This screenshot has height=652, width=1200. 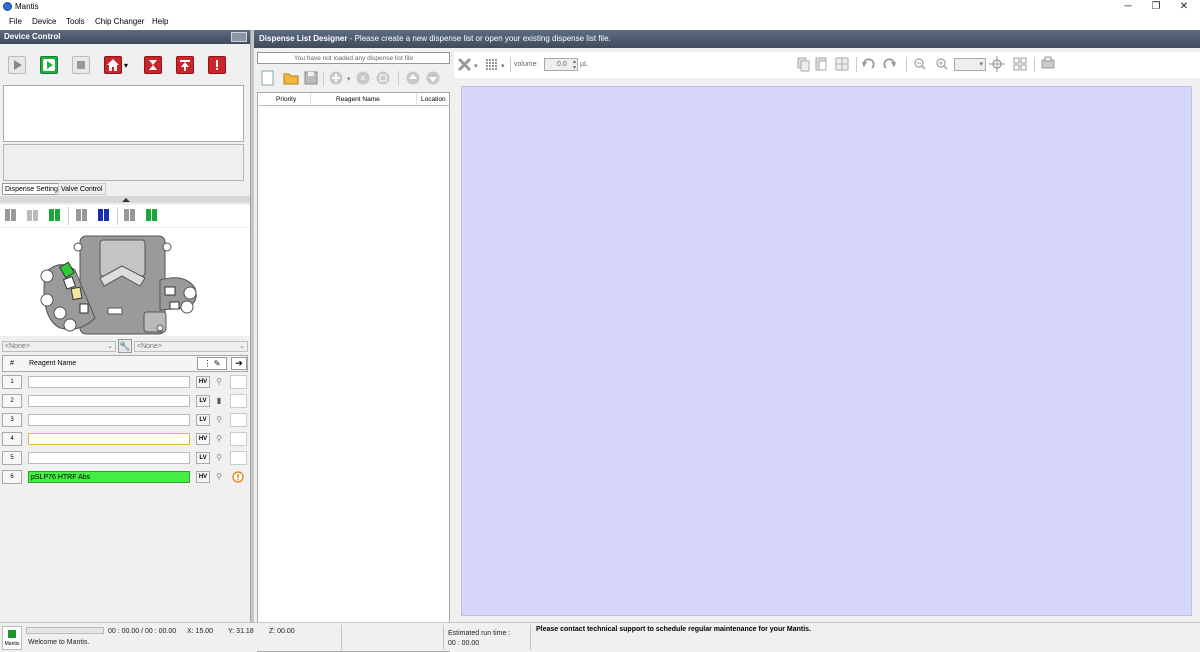 I want to click on dispense-list-table: Priority Reagent Name Location, so click(x=353, y=372).